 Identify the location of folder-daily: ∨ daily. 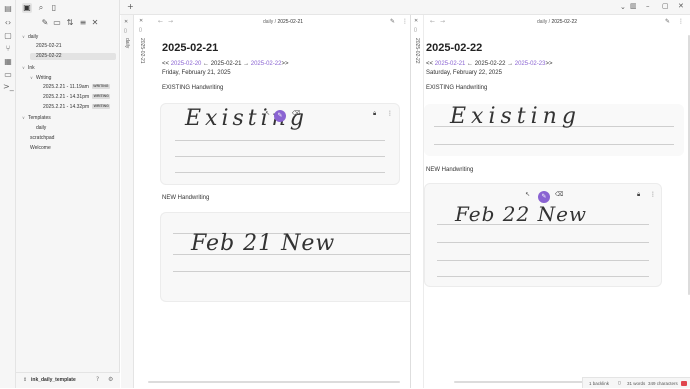
(30, 37).